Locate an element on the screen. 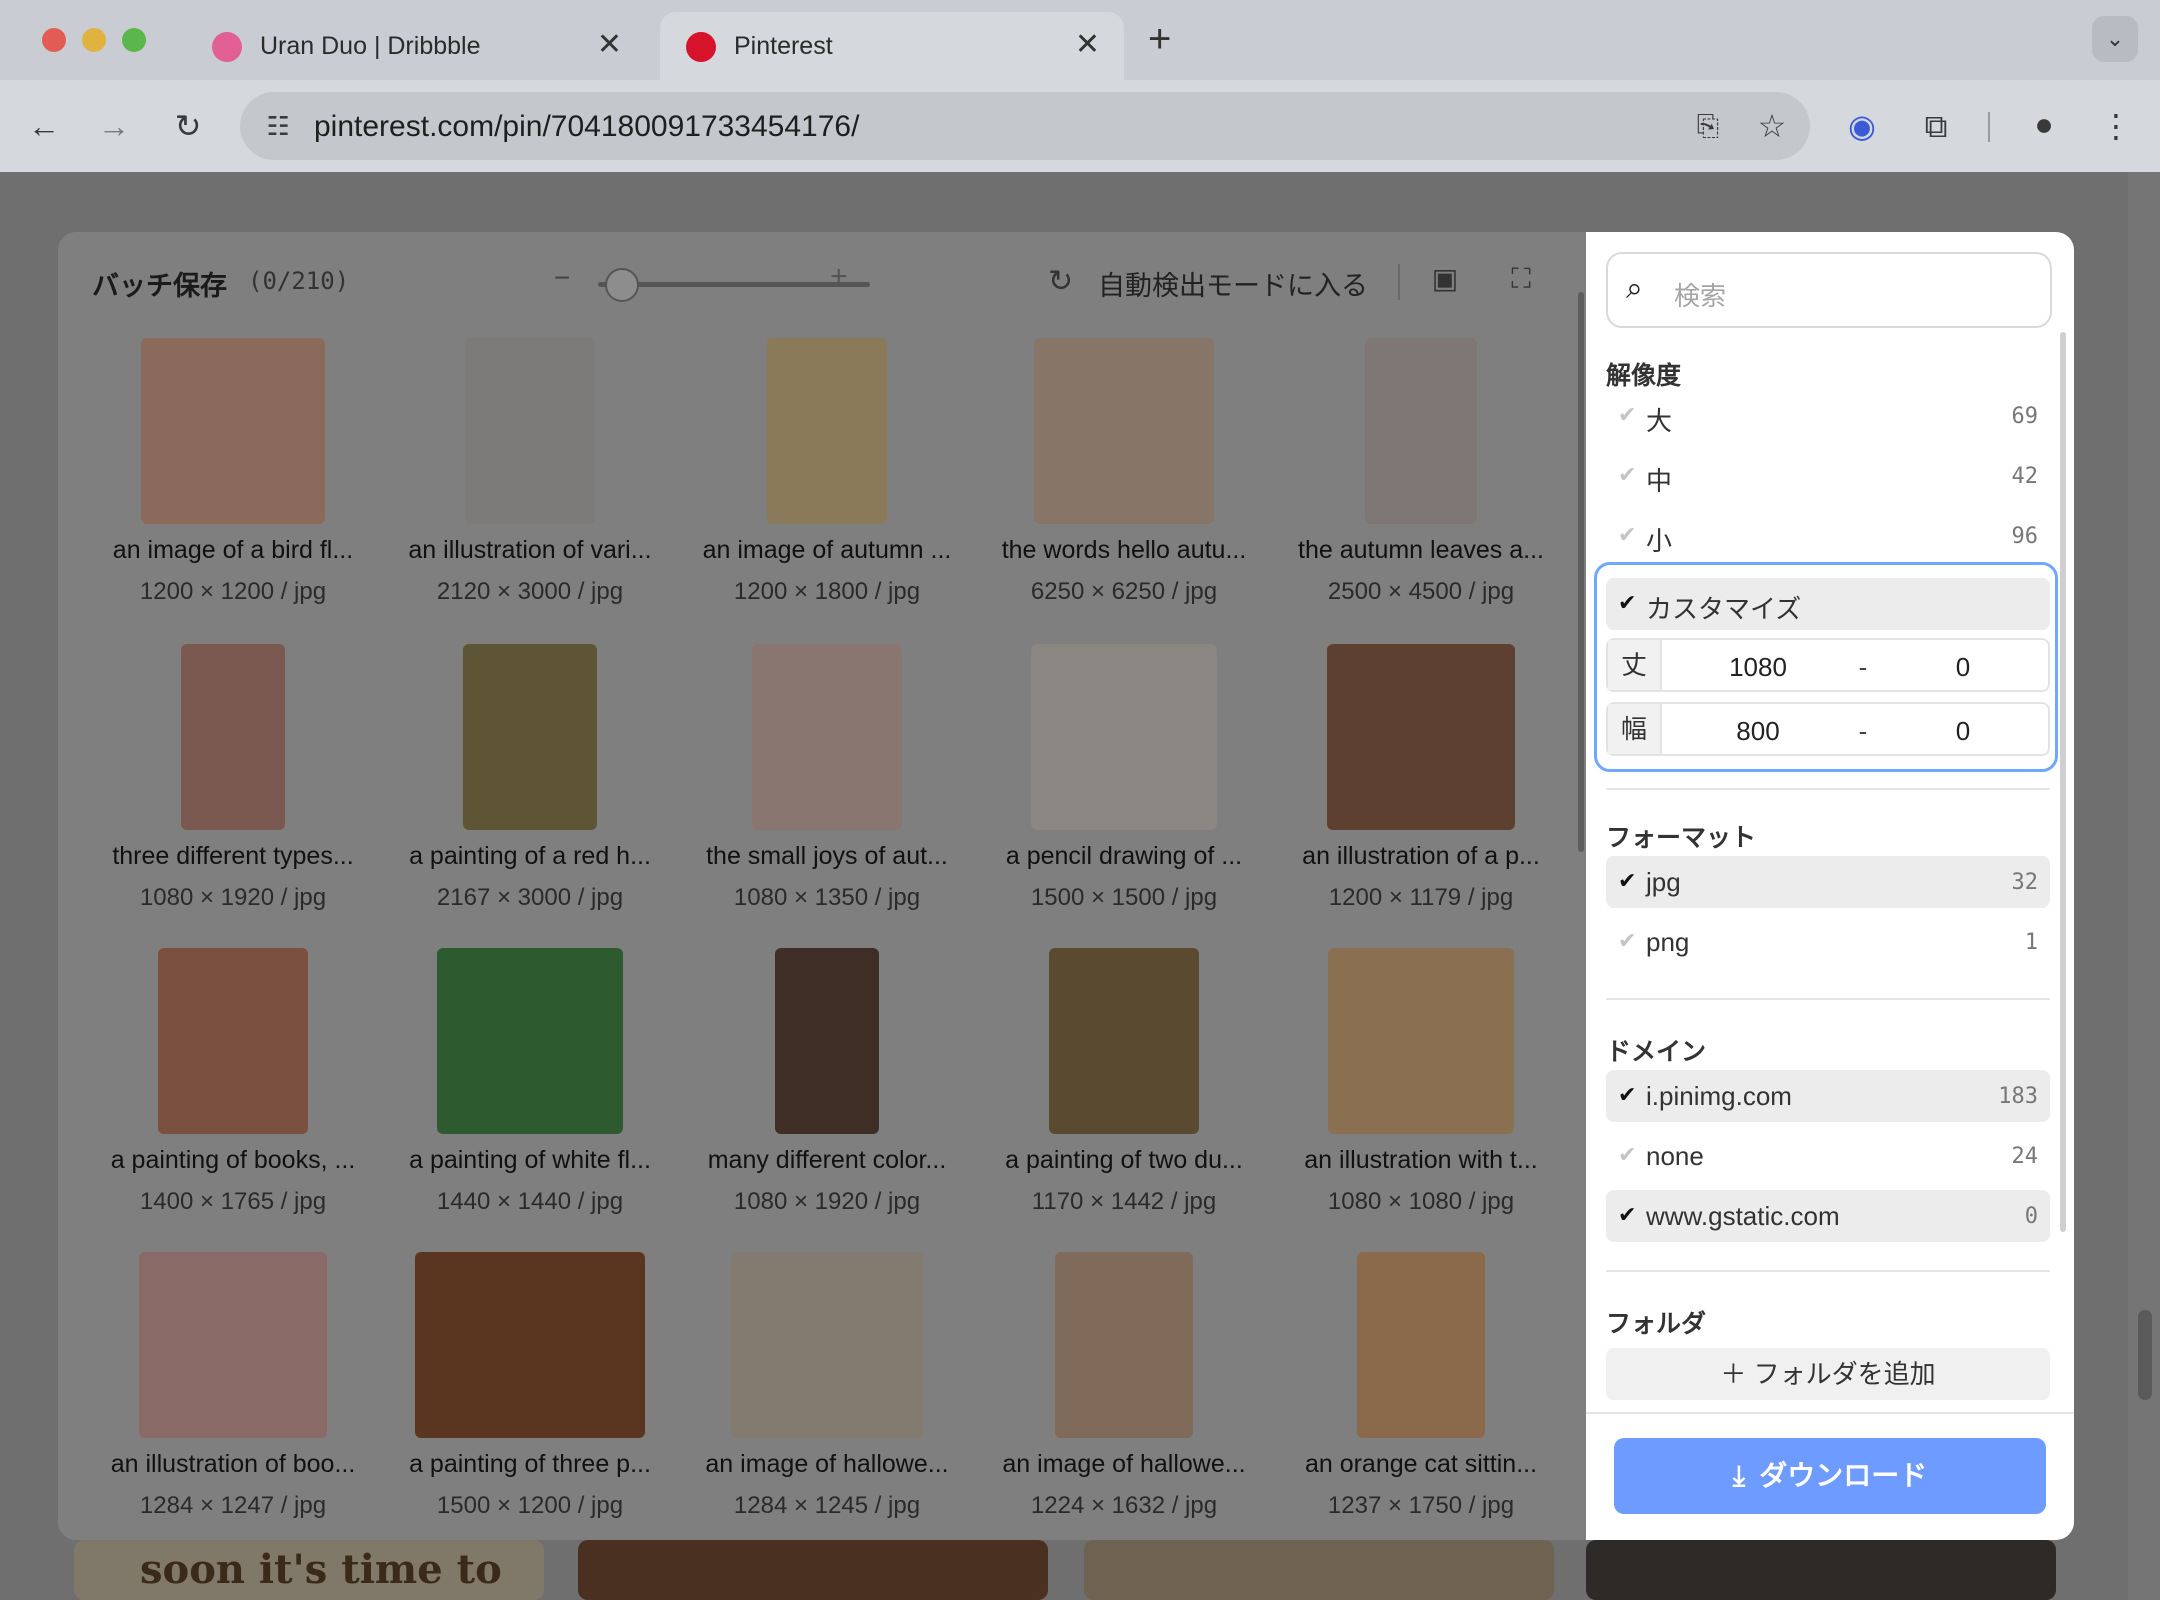 This screenshot has width=2160, height=1600. grid-item: an orange cat sittin... 1237 × 1750 / jpg is located at coordinates (1421, 1396).